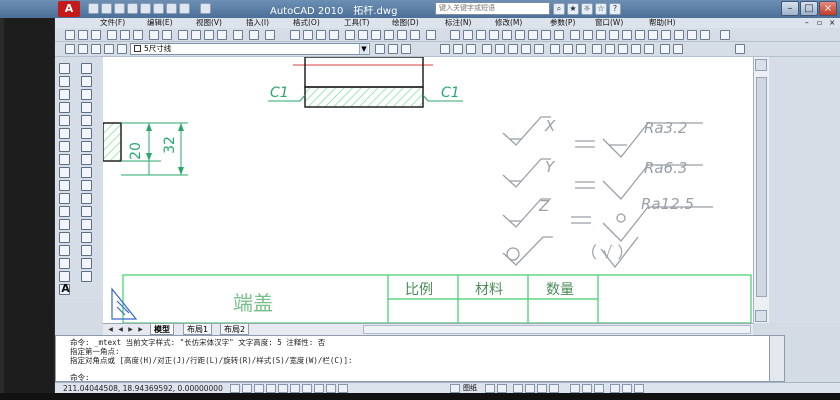 This screenshot has width=840, height=400. I want to click on app-menu-button: A, so click(69, 9).